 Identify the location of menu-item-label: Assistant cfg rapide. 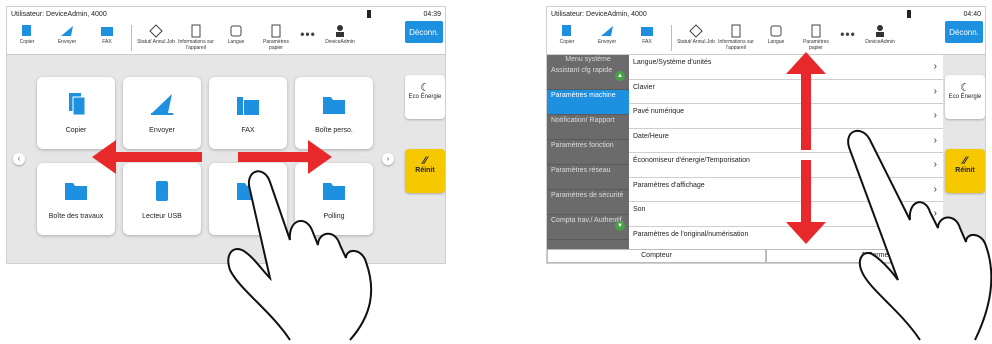
(582, 70).